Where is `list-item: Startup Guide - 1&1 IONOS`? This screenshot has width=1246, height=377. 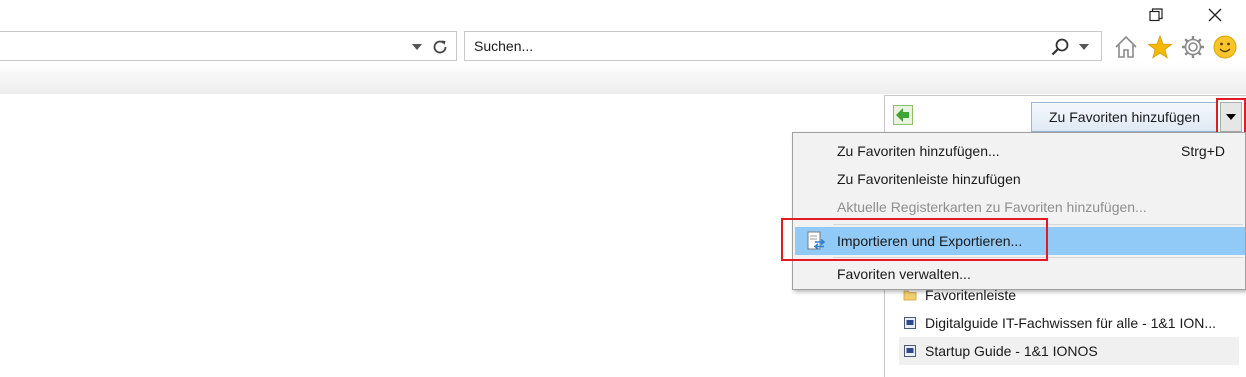 list-item: Startup Guide - 1&1 IONOS is located at coordinates (1069, 351).